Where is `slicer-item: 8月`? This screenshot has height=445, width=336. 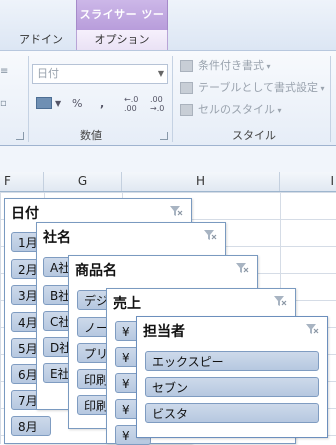 slicer-item: 8月 is located at coordinates (31, 426).